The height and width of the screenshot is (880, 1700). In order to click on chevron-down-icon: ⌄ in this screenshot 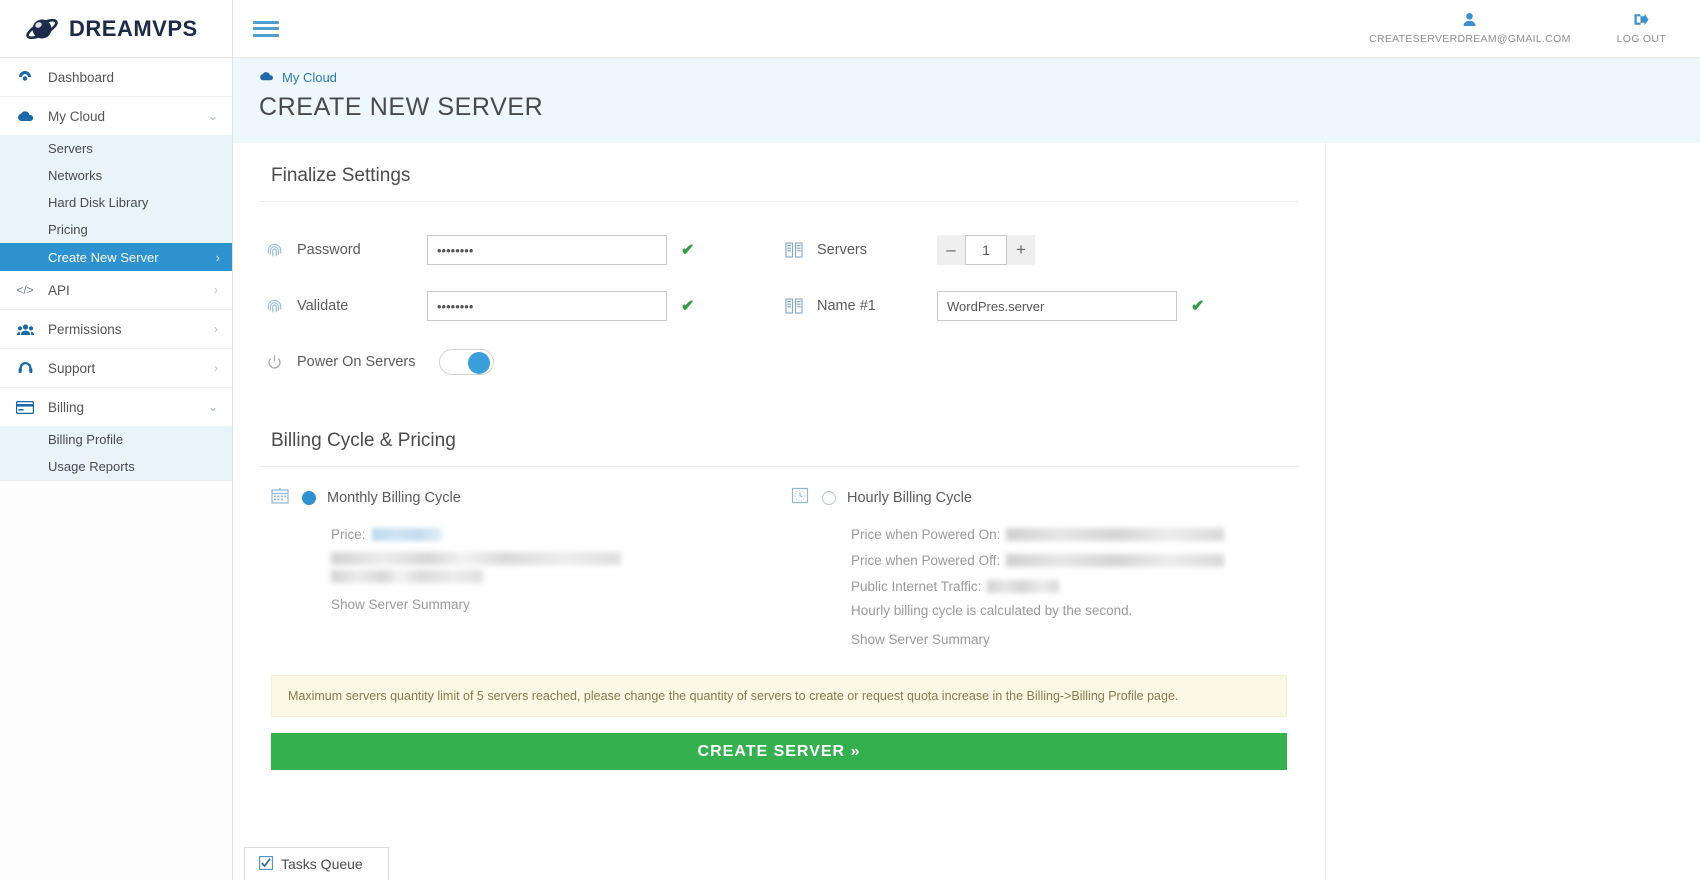, I will do `click(212, 407)`.